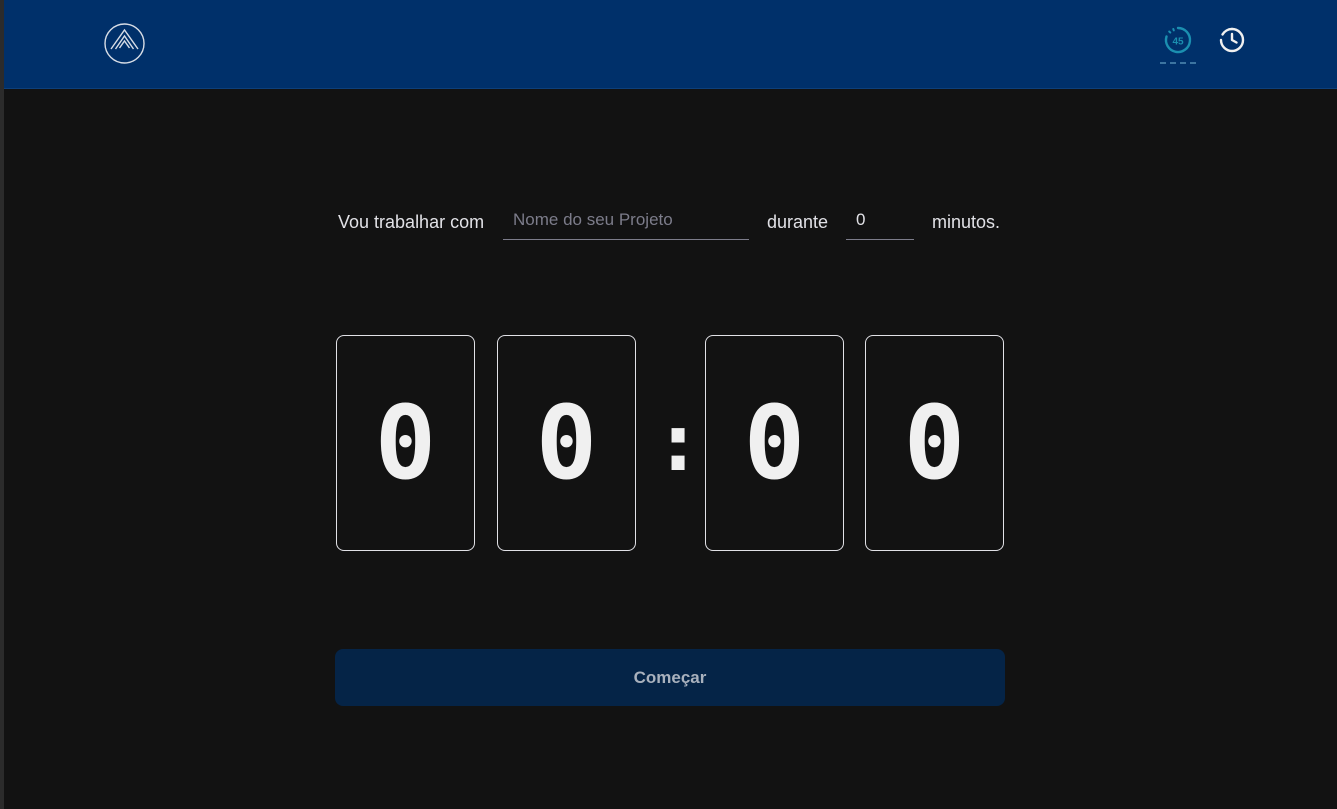 Image resolution: width=1337 pixels, height=809 pixels. I want to click on form-middle-label: durante, so click(798, 222).